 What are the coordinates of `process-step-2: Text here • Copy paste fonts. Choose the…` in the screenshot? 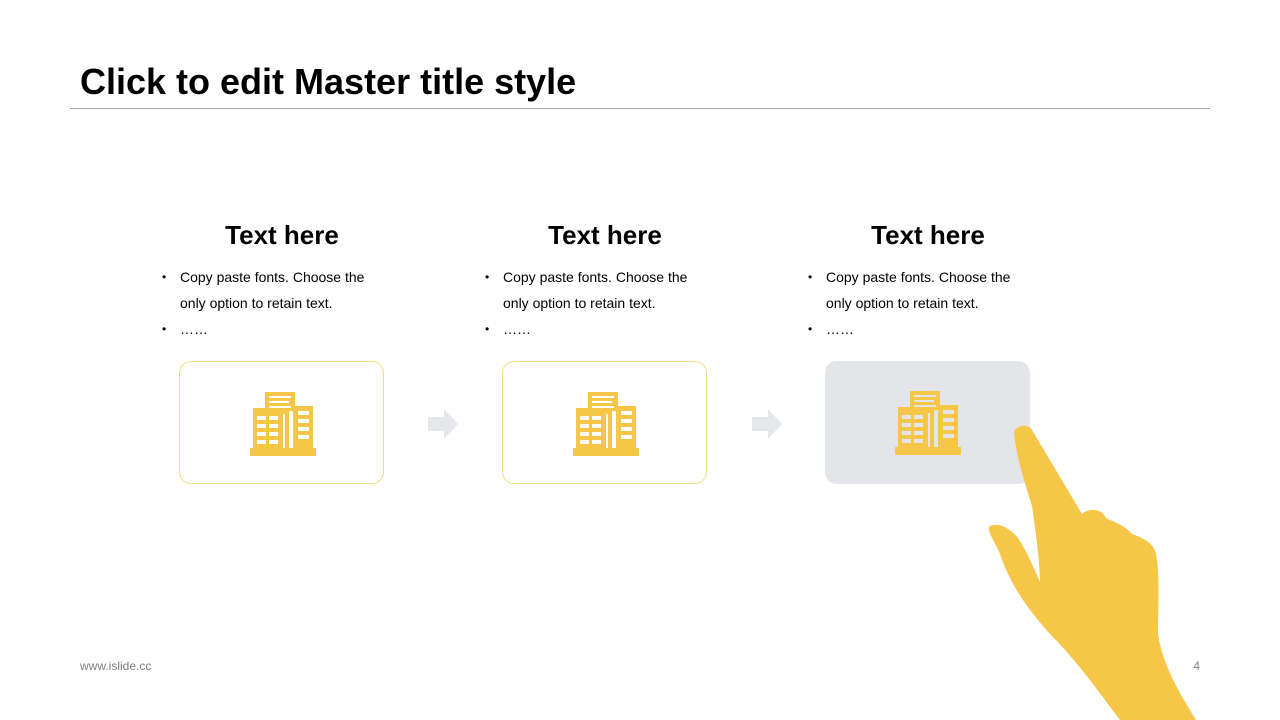 It's located at (605, 351).